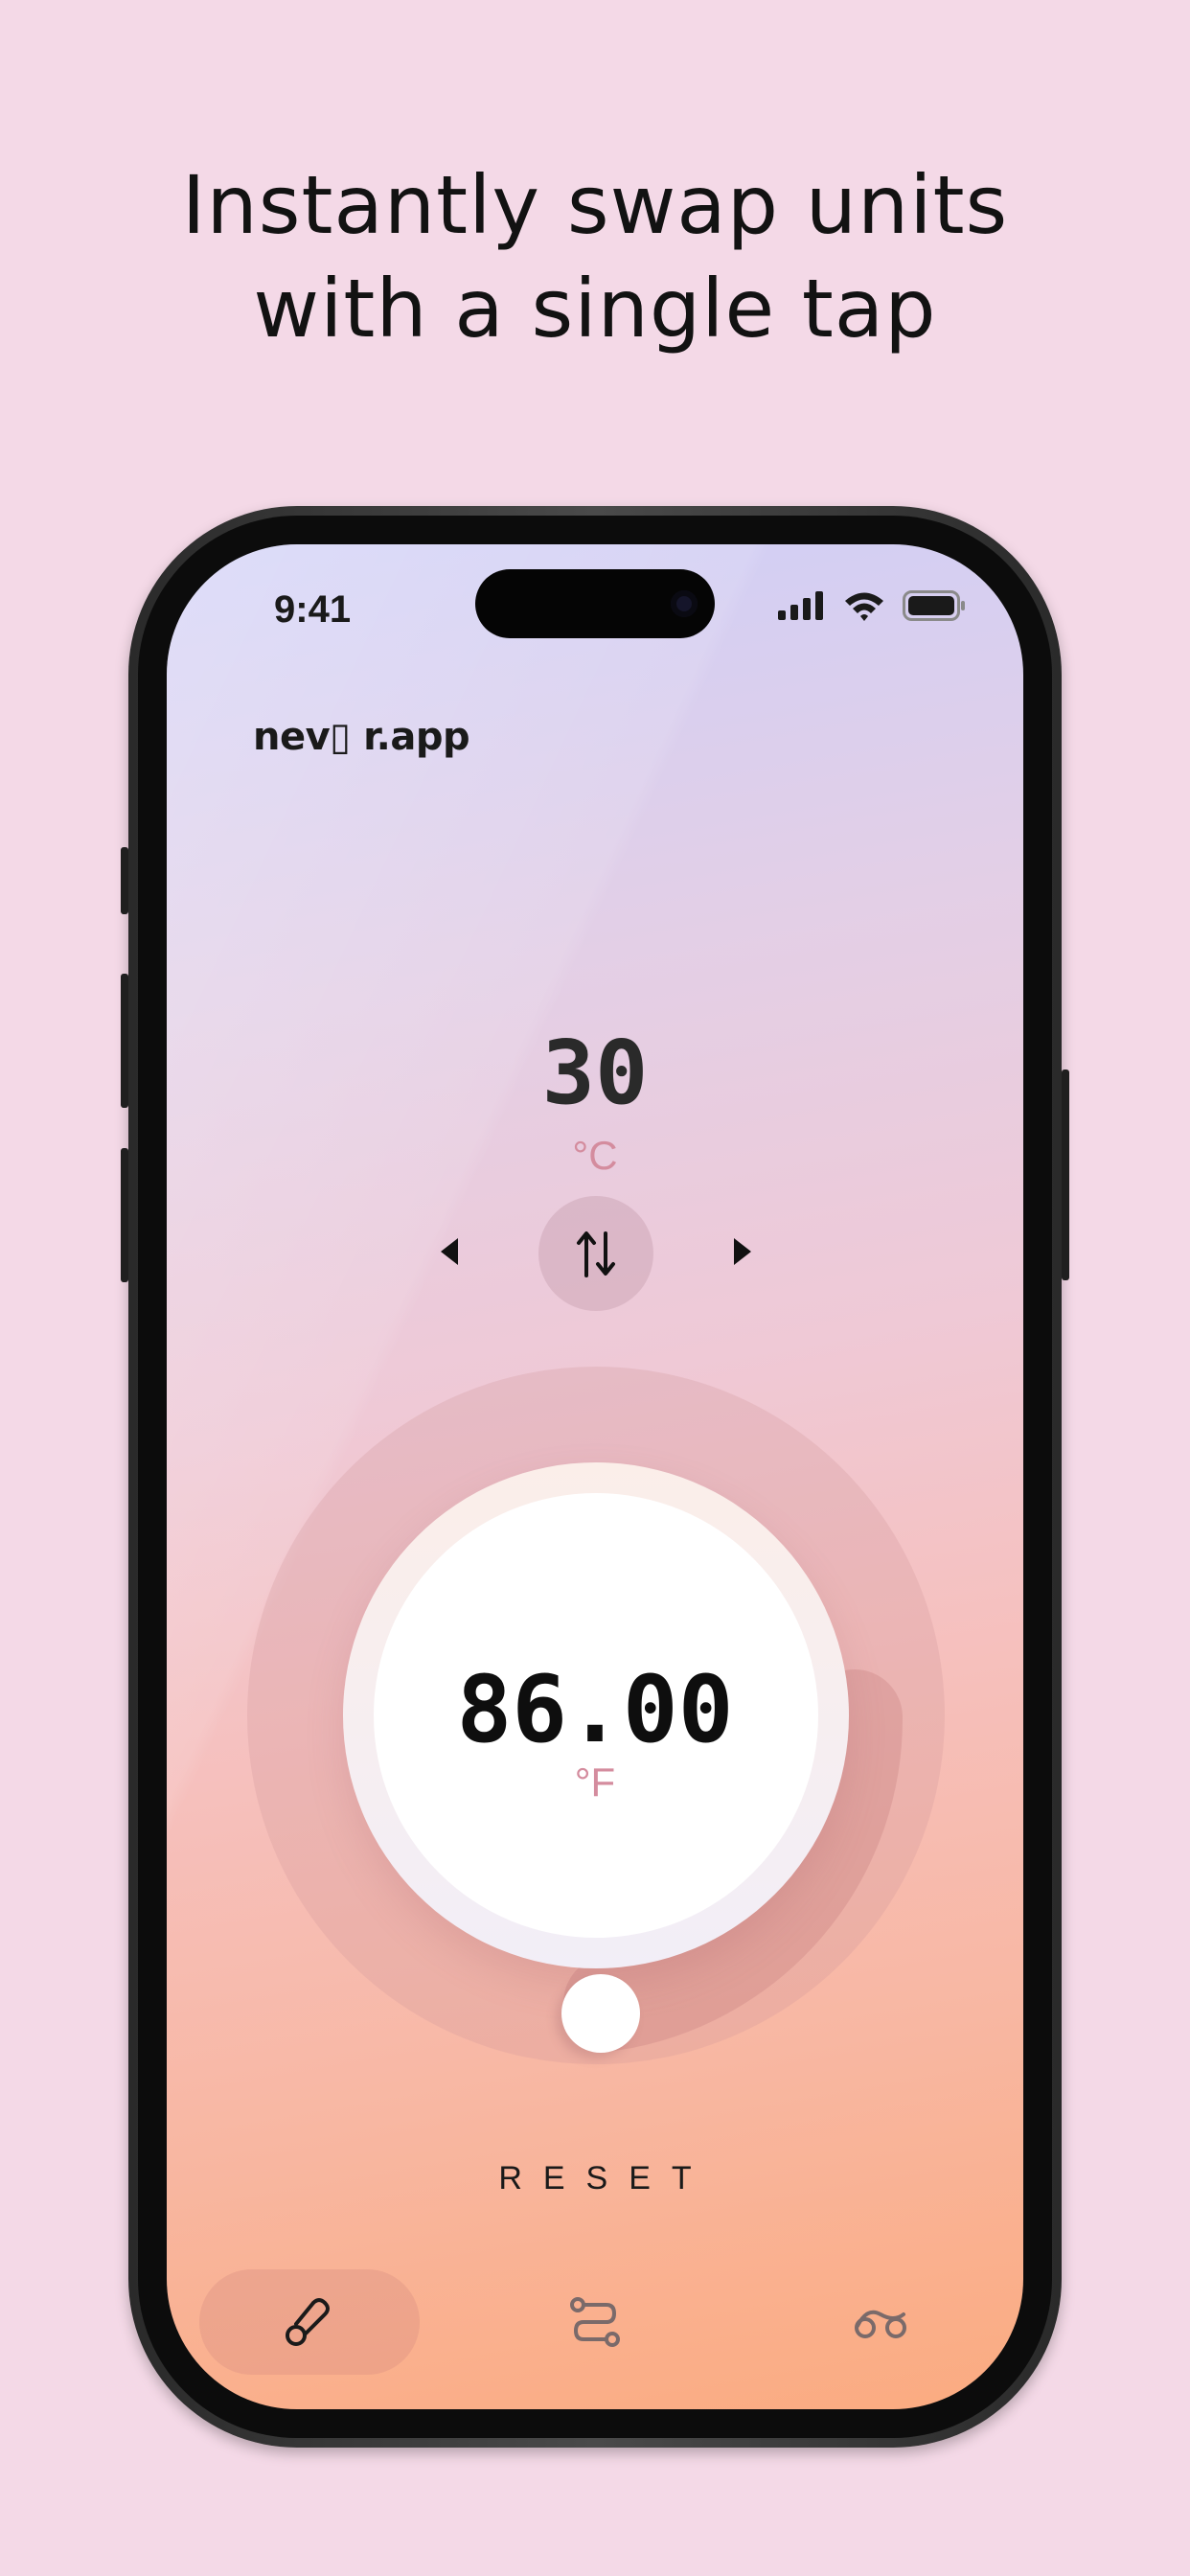  I want to click on previous-unit-arrow-icon, so click(450, 1251).